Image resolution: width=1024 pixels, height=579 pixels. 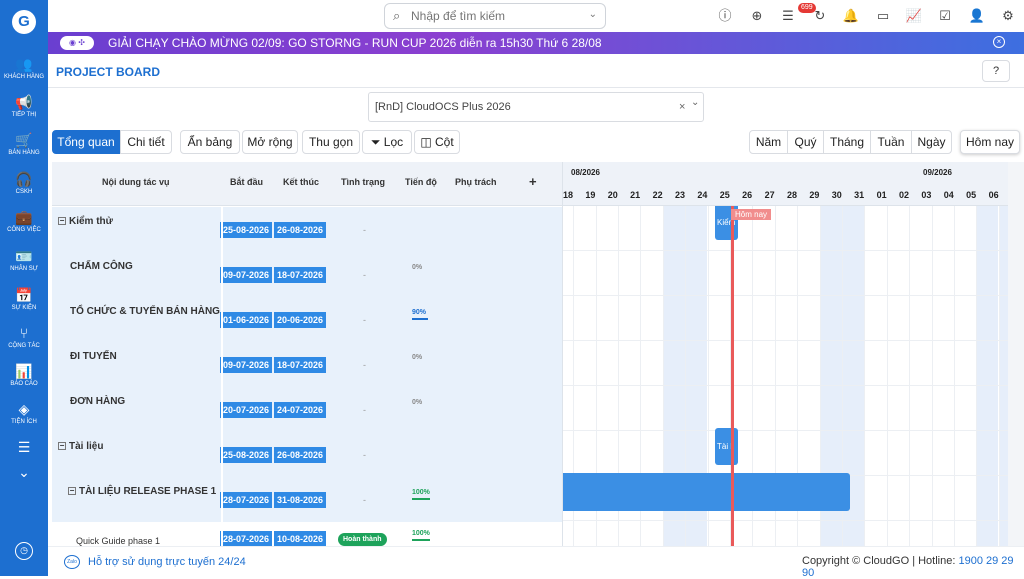 What do you see at coordinates (246, 410) in the screenshot?
I see `start-date: 20-07-2026` at bounding box center [246, 410].